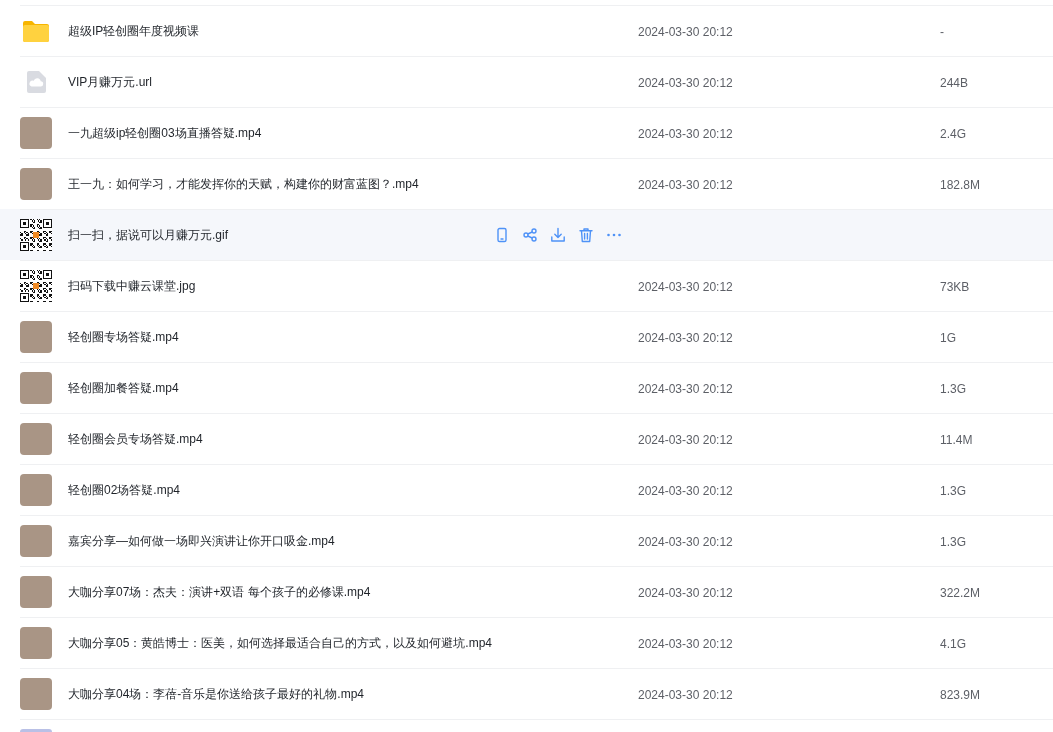  Describe the element at coordinates (134, 31) in the screenshot. I see `file-name: 超级IP轻创圈年度视频课` at that location.